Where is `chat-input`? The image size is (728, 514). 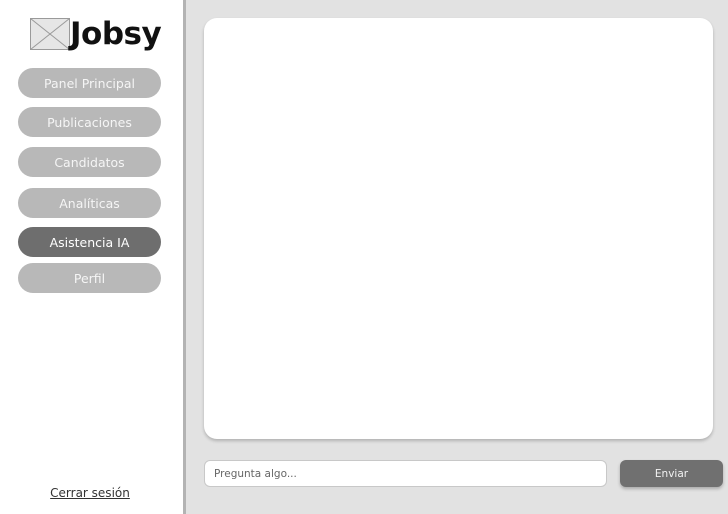 chat-input is located at coordinates (405, 473).